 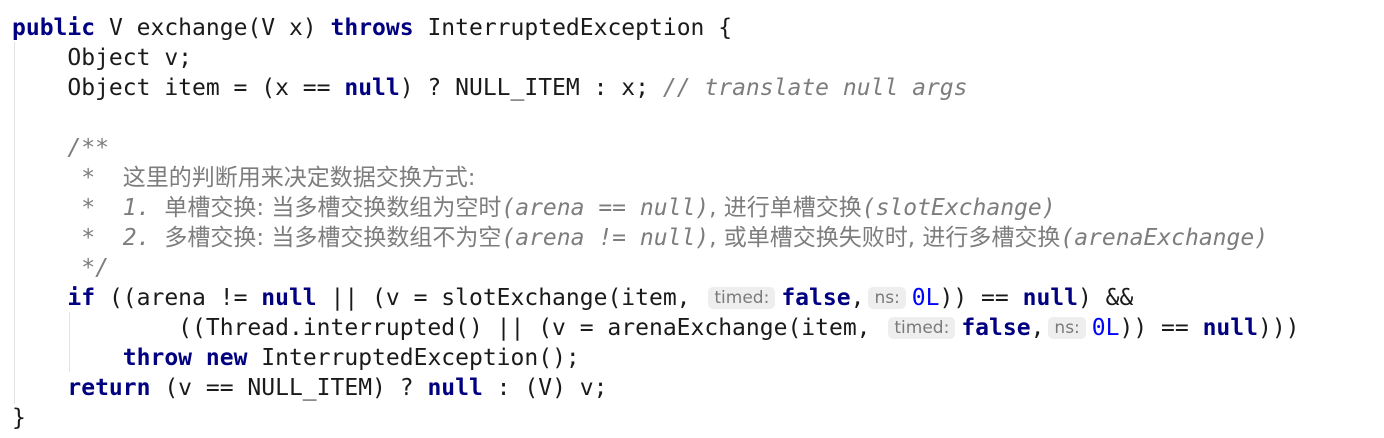 I want to click on doc-comment-text: 多槽交换: 当多槽交换数组不为空, so click(x=333, y=238).